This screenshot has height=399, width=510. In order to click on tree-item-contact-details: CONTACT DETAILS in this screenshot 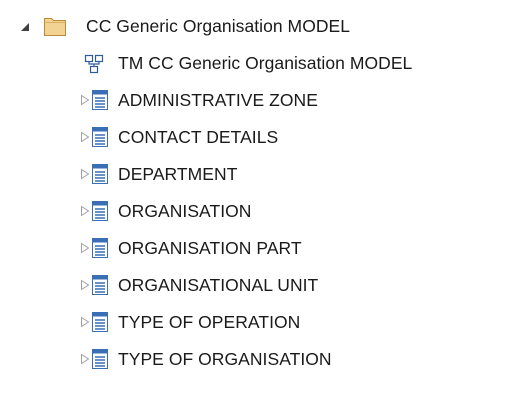, I will do `click(255, 137)`.